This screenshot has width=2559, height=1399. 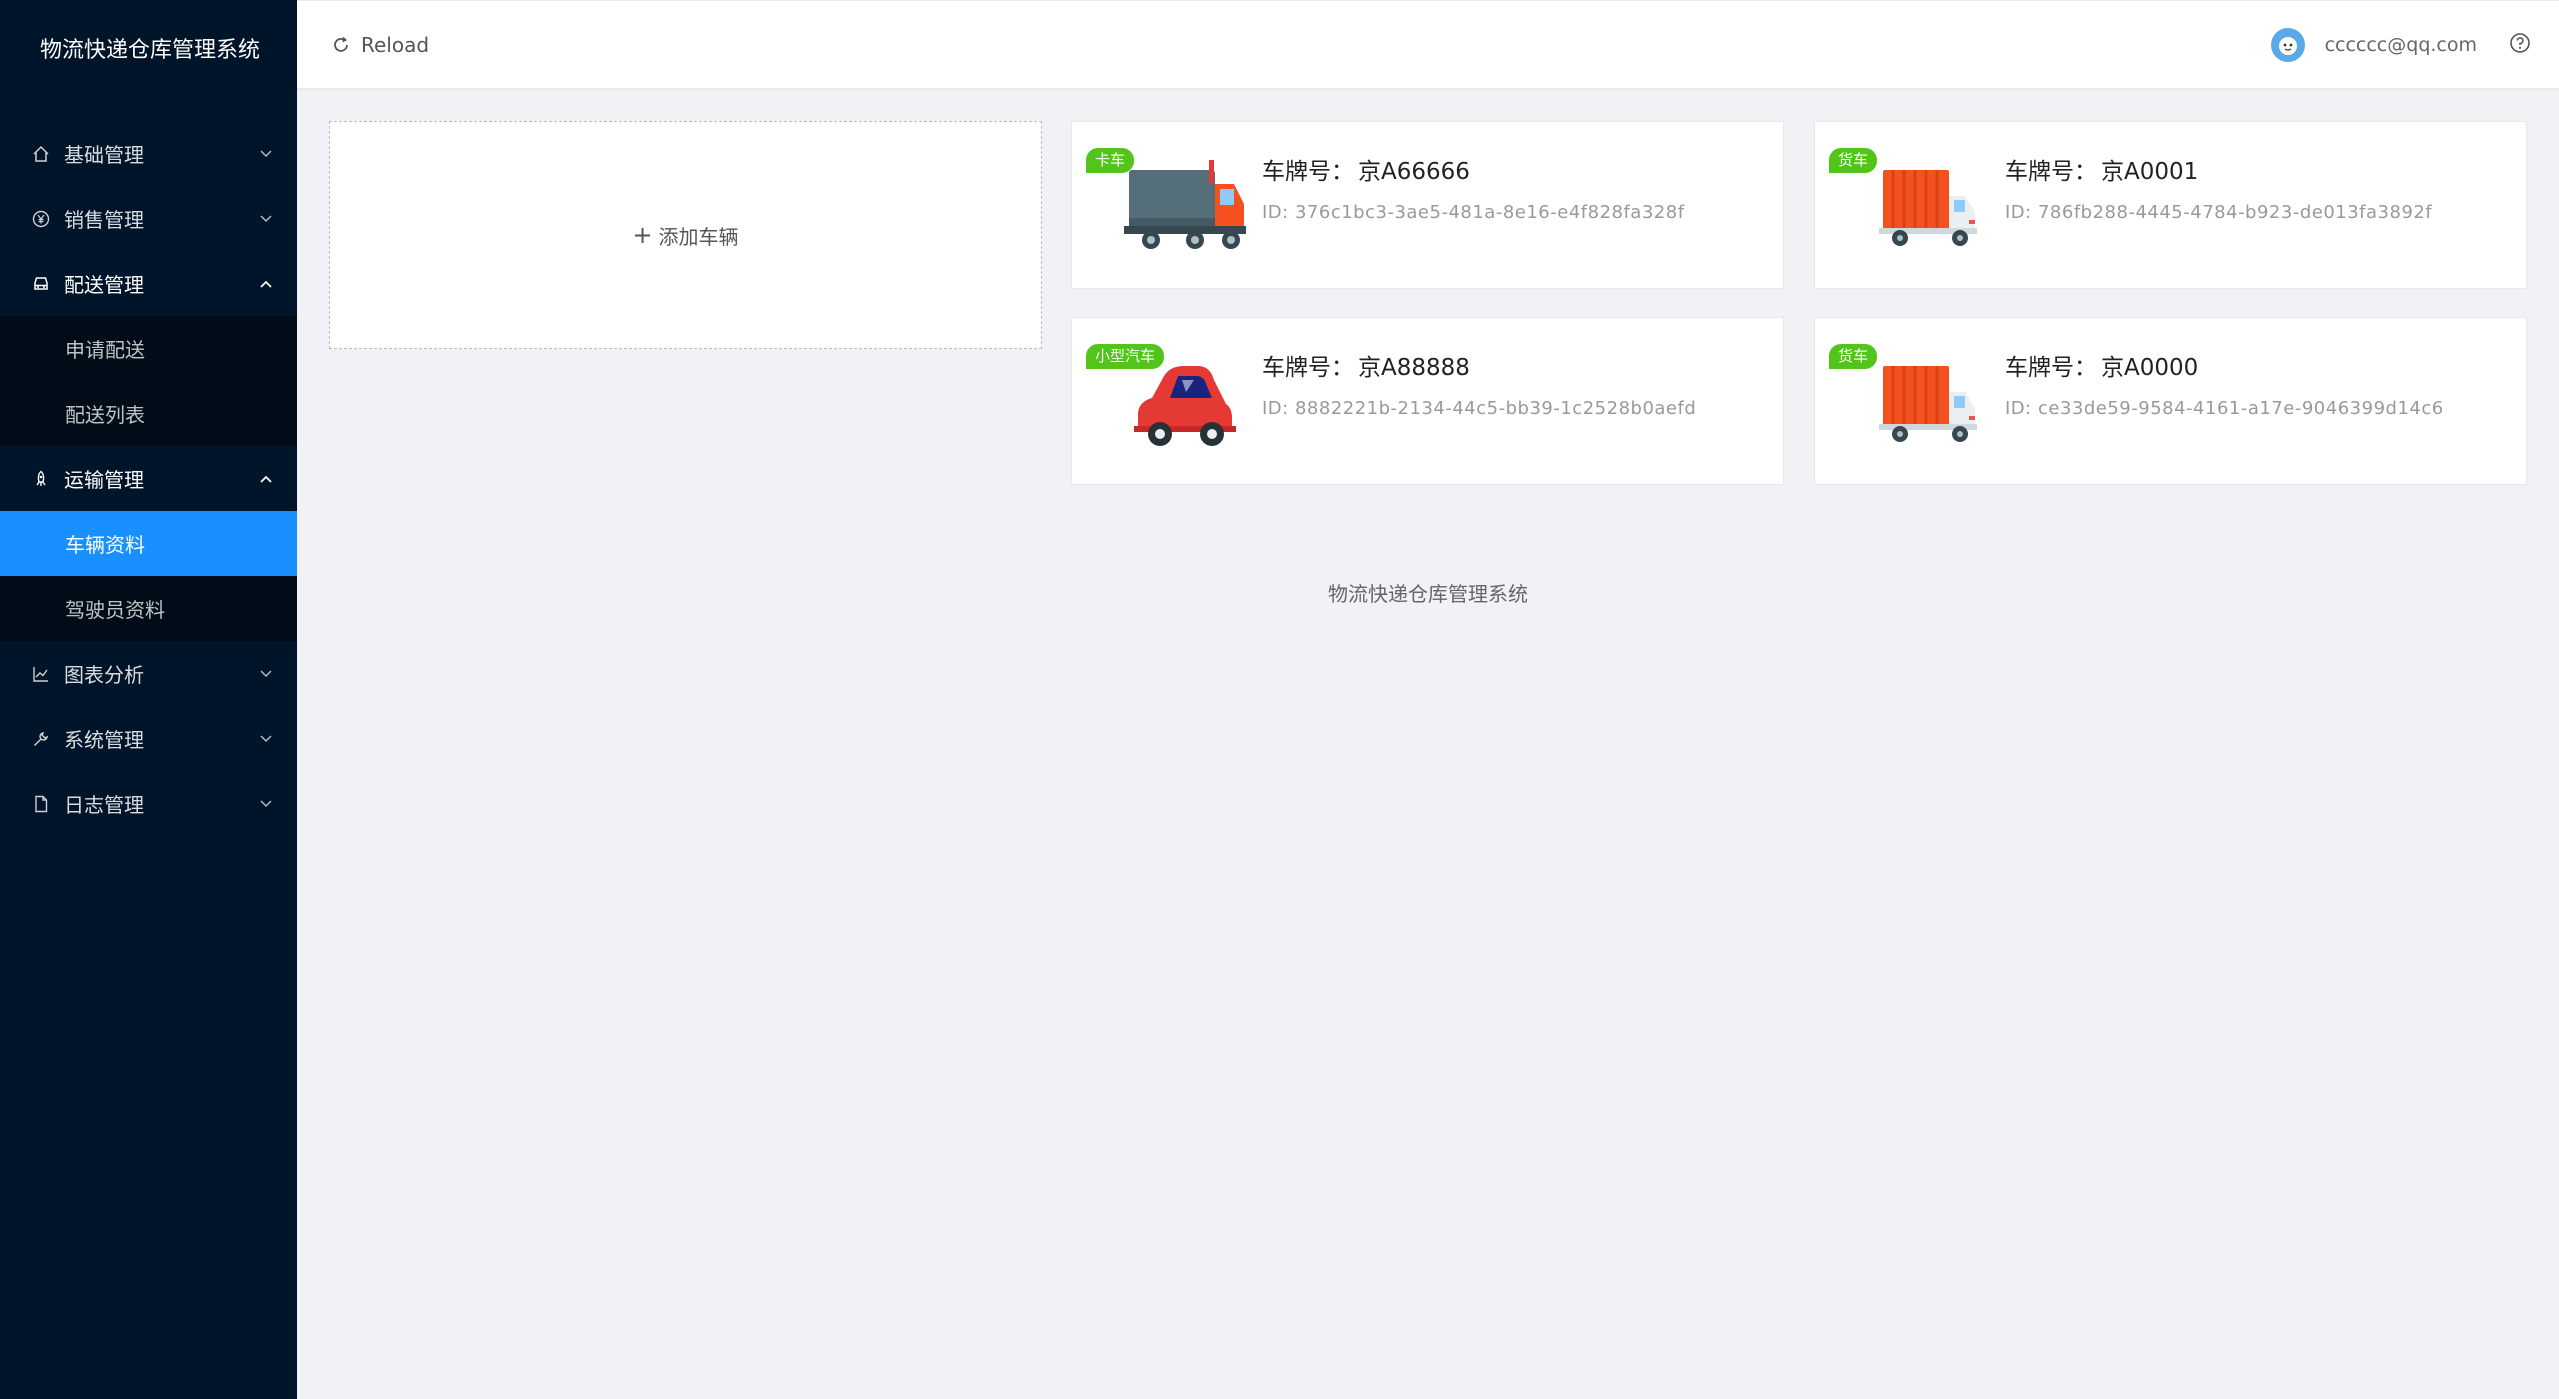 I want to click on yen-icon, so click(x=41, y=219).